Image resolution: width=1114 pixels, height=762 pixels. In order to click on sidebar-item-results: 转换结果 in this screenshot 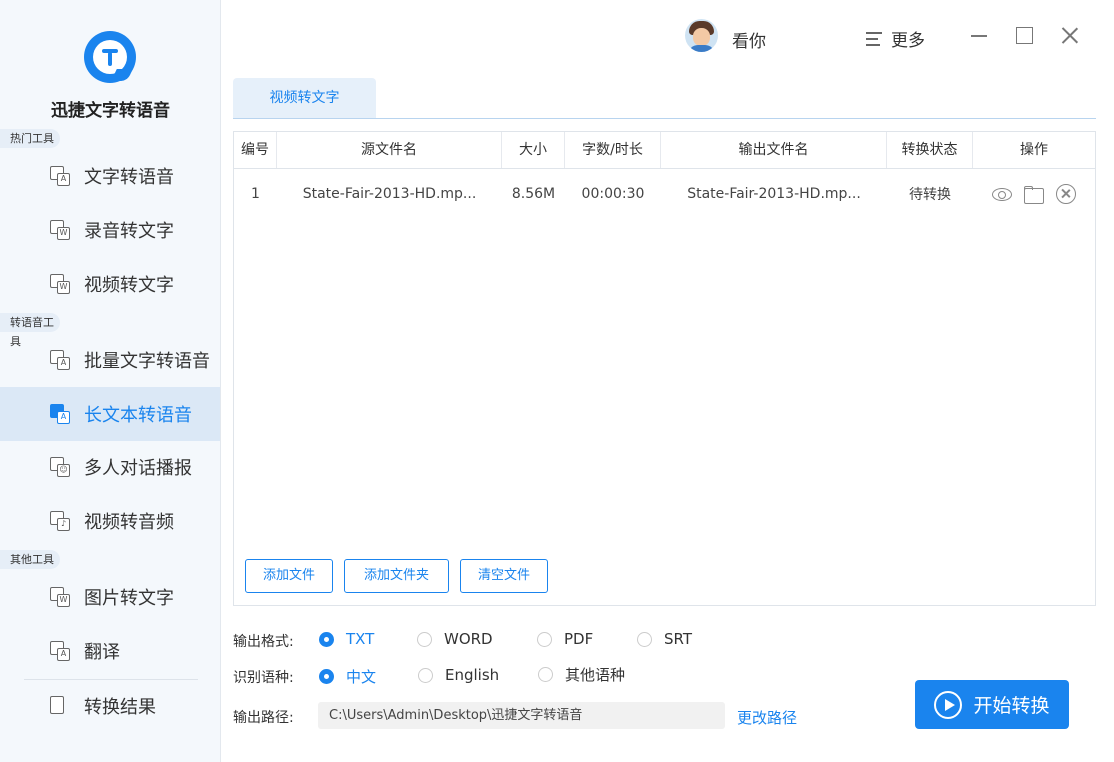, I will do `click(110, 706)`.